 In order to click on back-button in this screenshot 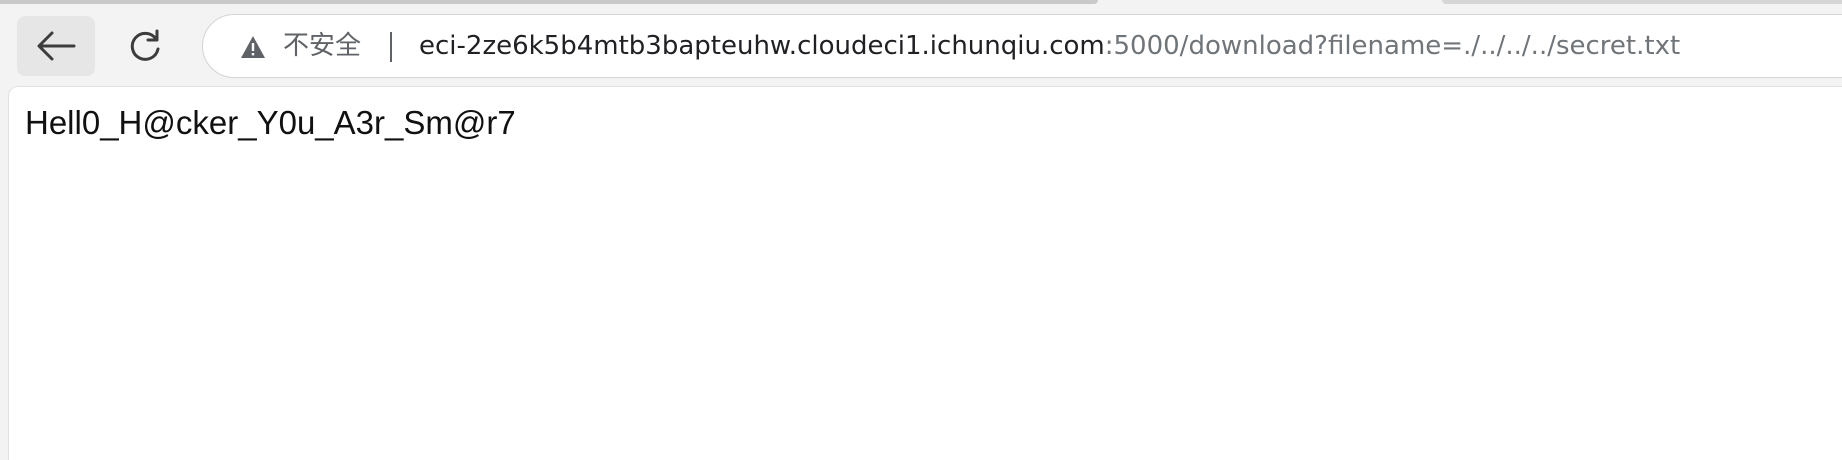, I will do `click(56, 46)`.